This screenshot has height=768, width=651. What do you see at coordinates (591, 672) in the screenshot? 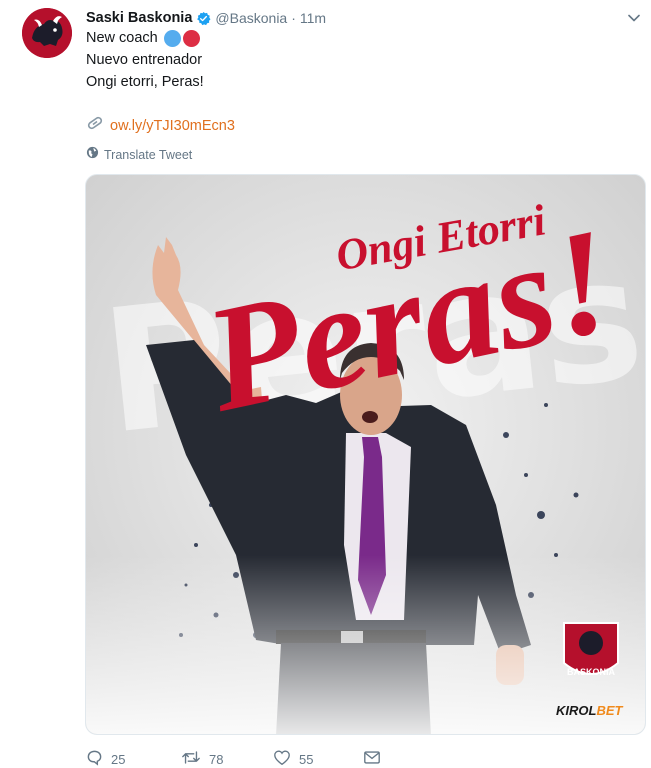
I see `club-logo-text: BASKONIA` at bounding box center [591, 672].